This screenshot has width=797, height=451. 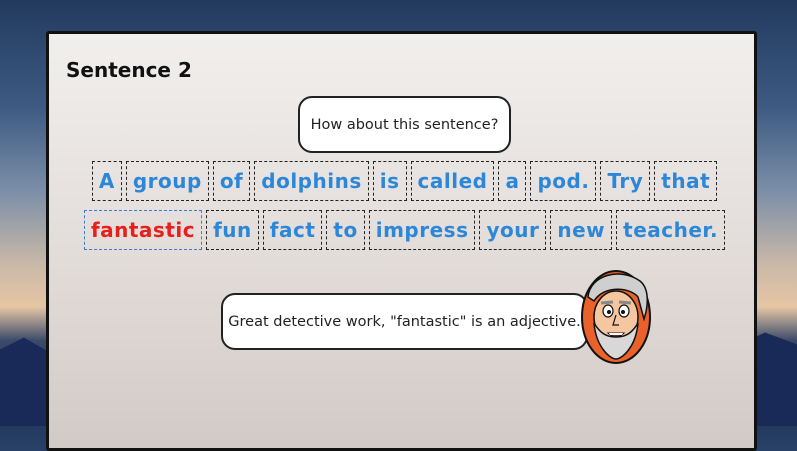 I want to click on word-is: is, so click(x=389, y=181).